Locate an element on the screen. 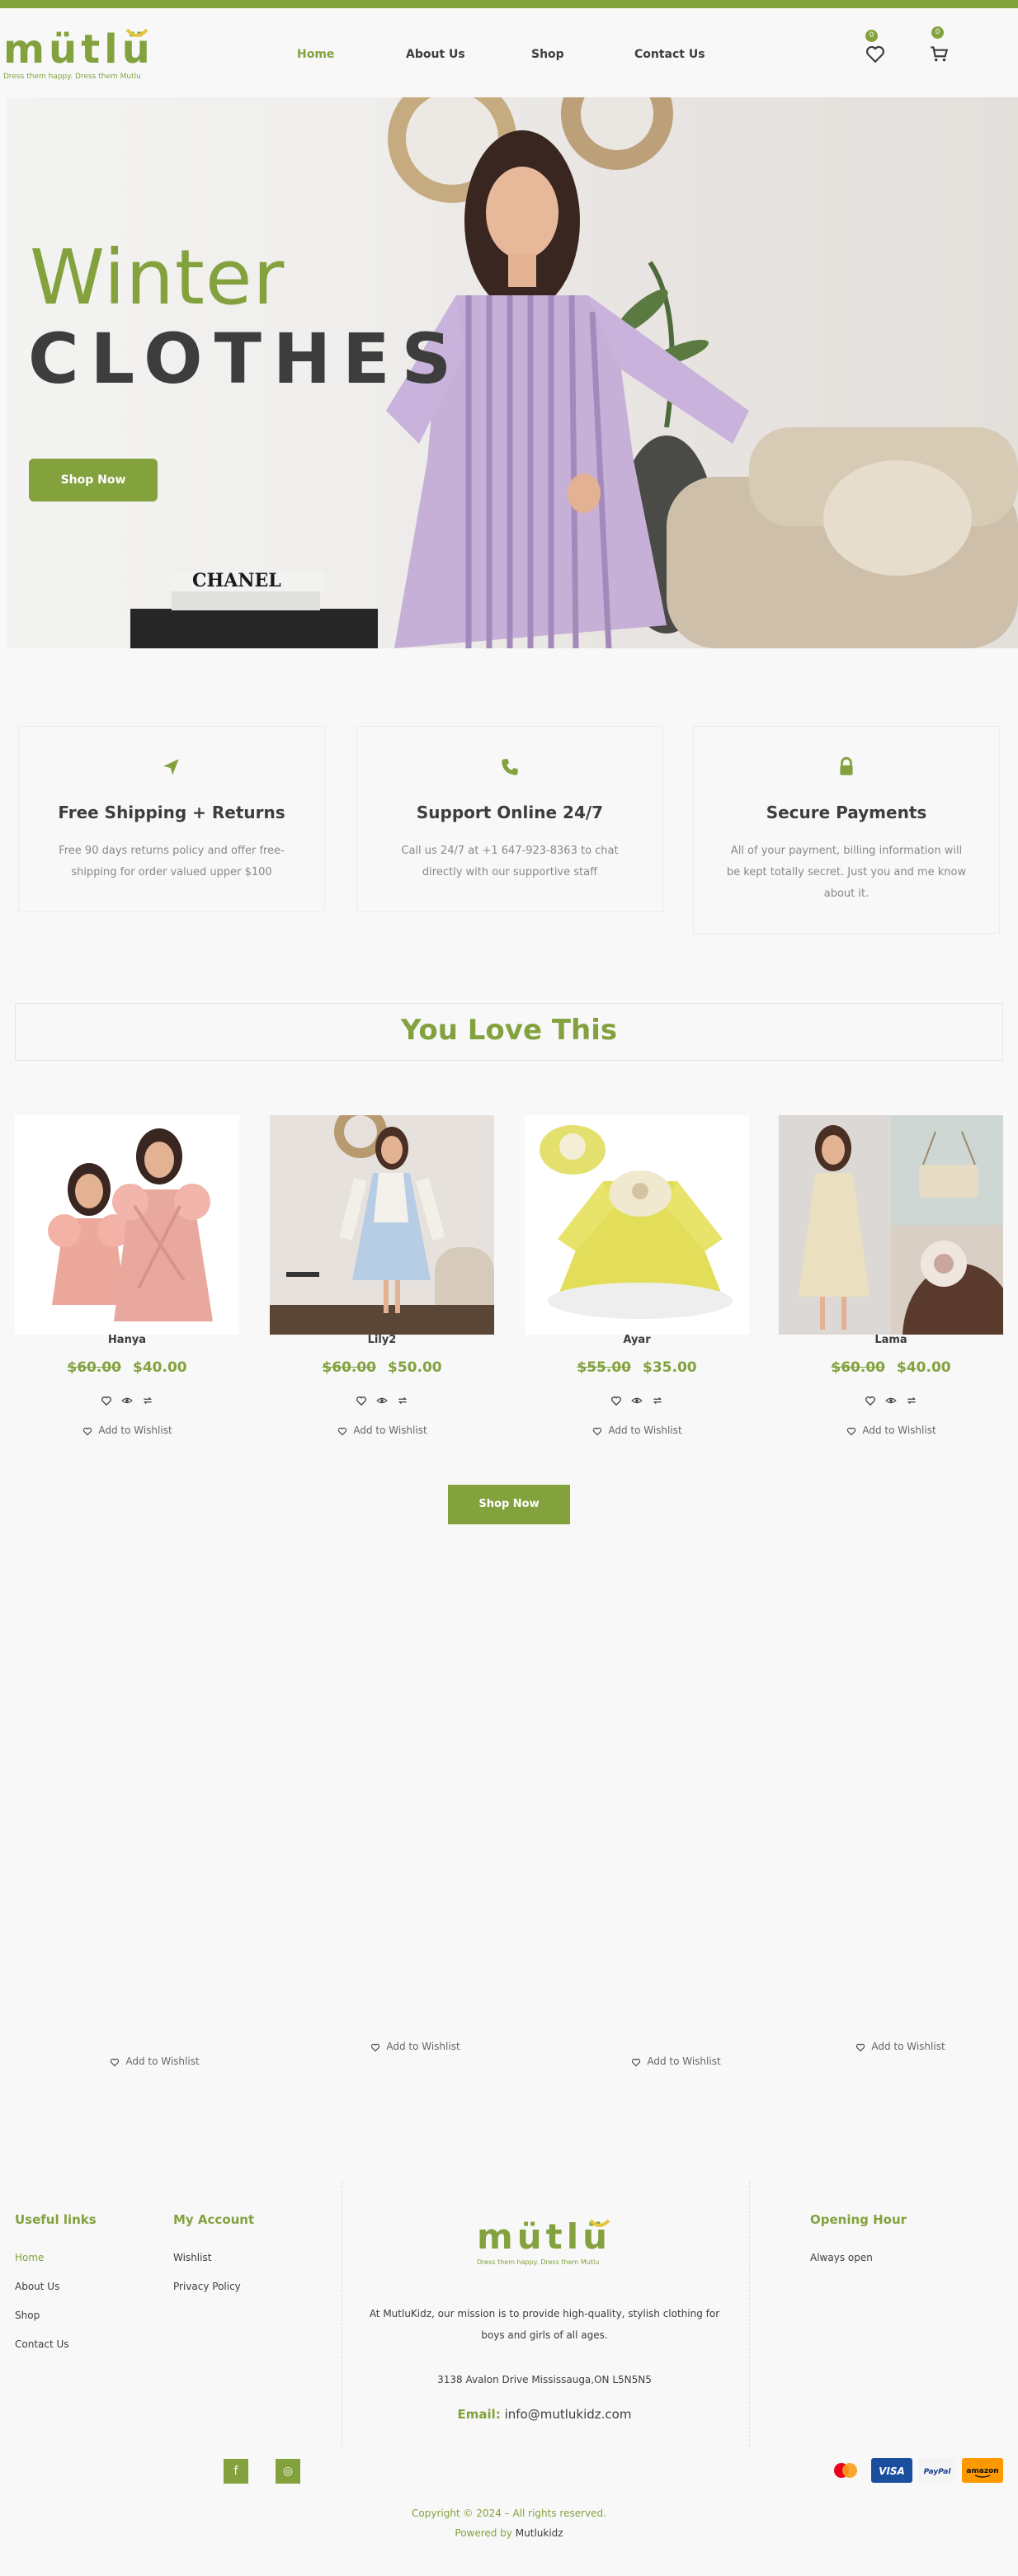 The width and height of the screenshot is (1018, 2576). paypal-icon: PayPal is located at coordinates (937, 2470).